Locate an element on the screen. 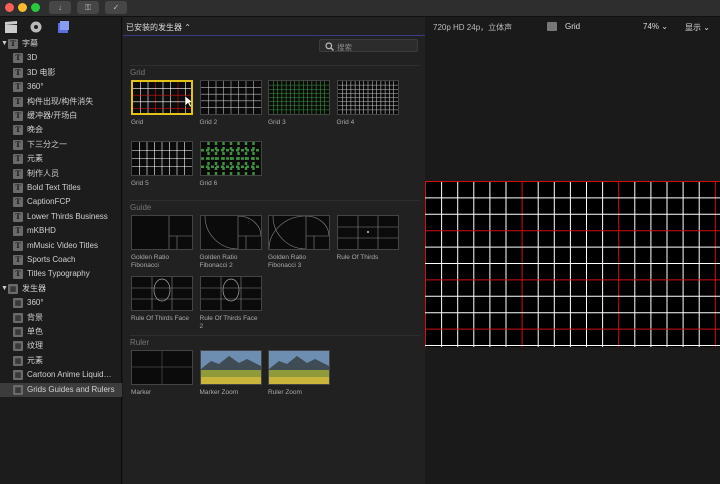 The width and height of the screenshot is (720, 484). generator-item: Grid 2 is located at coordinates (230, 103).